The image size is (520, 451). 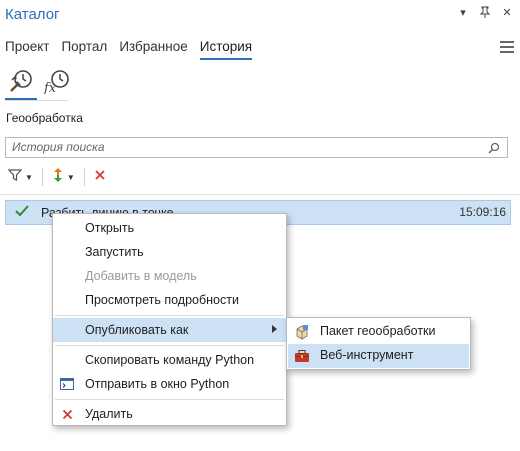 I want to click on pane-title: Каталог, so click(x=32, y=14).